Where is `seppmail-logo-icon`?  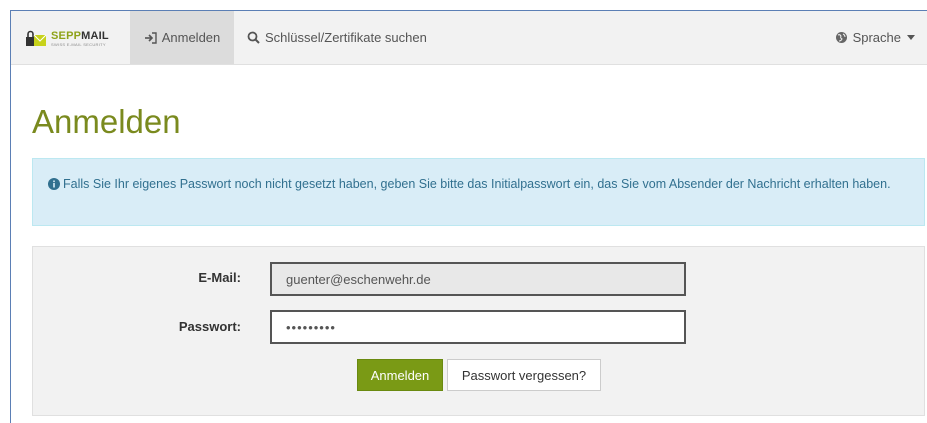
seppmail-logo-icon is located at coordinates (36, 39).